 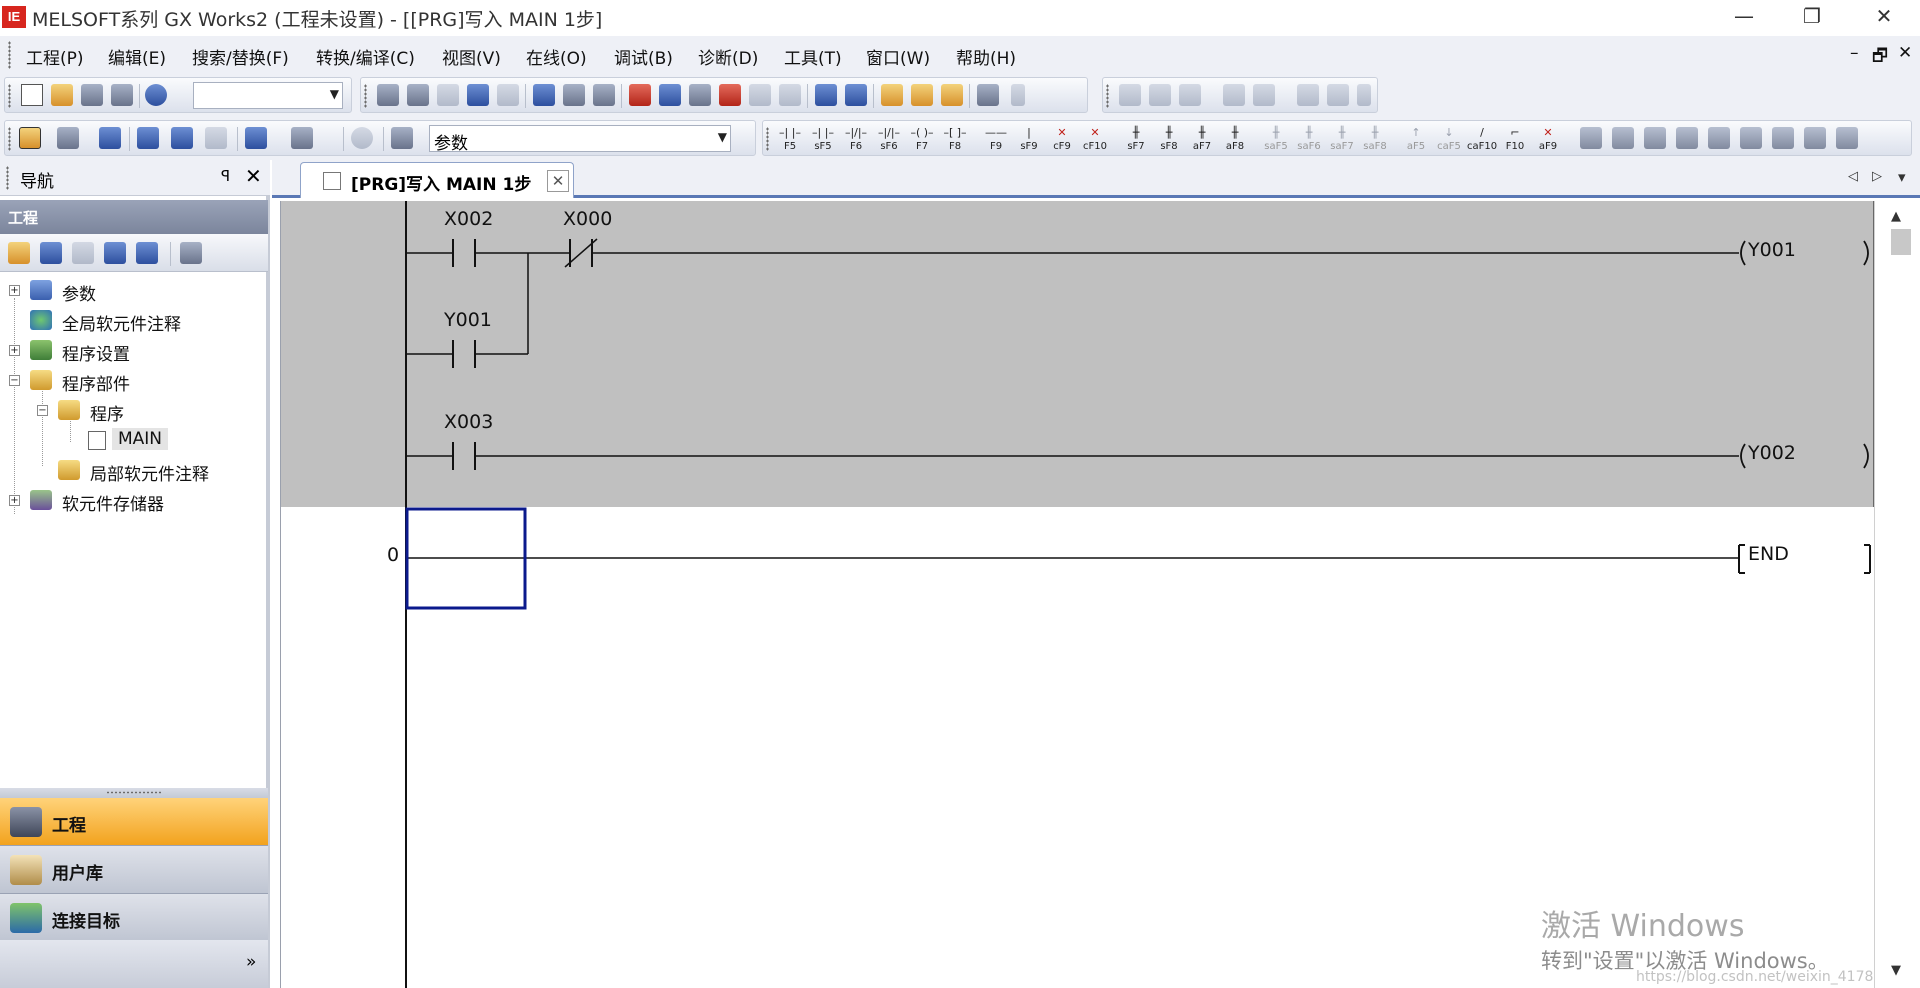 I want to click on ladder-key-cf10: ✕ cF10, so click(x=1095, y=140).